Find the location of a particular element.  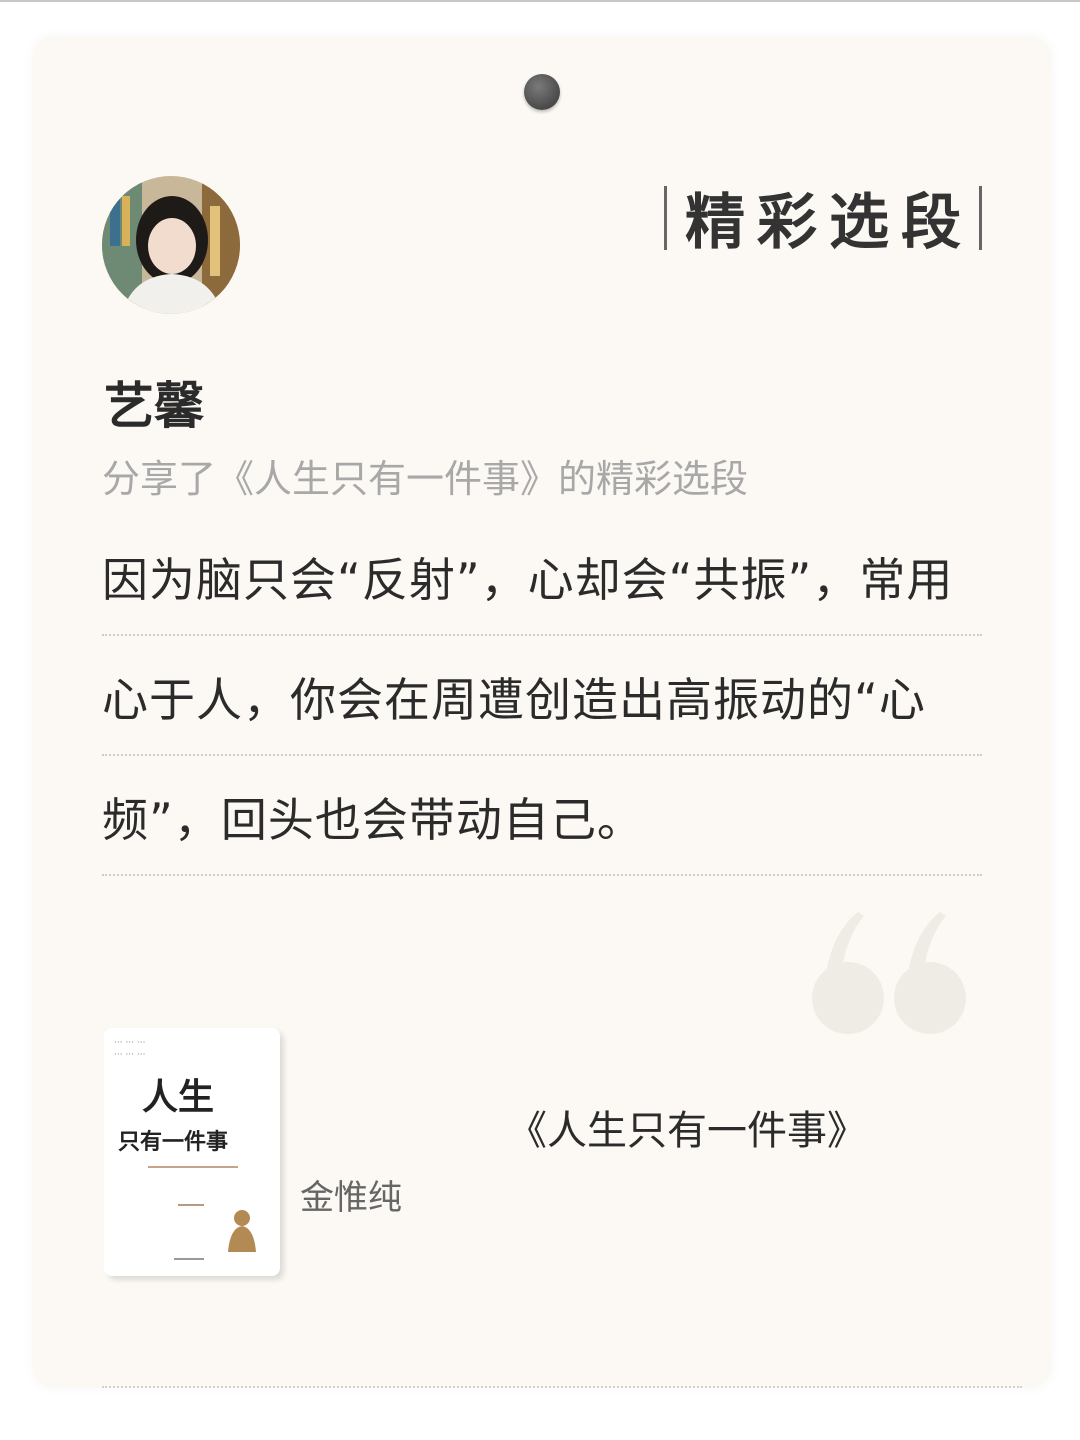

title-bar-left is located at coordinates (665, 217).